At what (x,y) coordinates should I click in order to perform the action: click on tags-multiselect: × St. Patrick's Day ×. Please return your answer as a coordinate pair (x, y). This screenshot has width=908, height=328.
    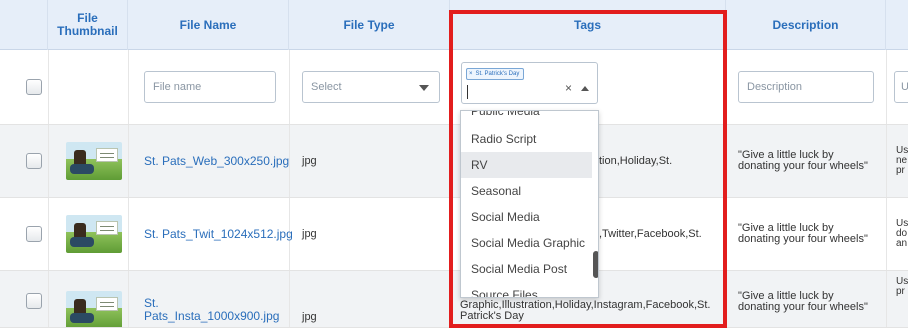
    Looking at the image, I should click on (529, 83).